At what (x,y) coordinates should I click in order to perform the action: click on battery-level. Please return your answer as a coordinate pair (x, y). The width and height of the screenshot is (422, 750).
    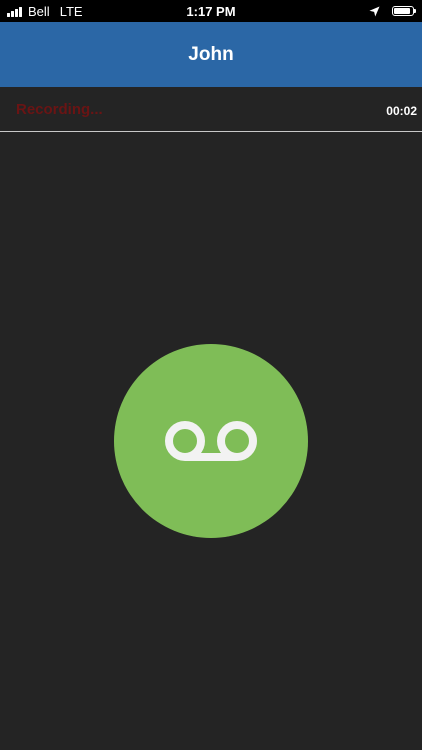
    Looking at the image, I should click on (402, 11).